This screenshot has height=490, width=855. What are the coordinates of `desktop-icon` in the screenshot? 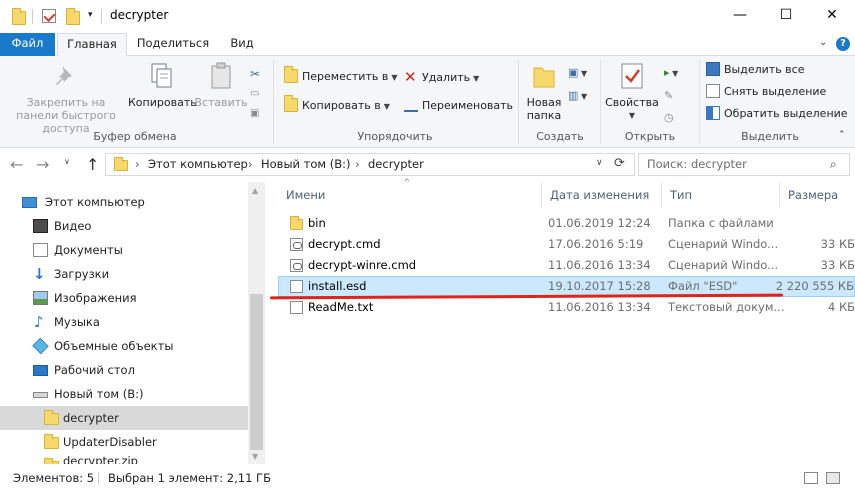 It's located at (40, 370).